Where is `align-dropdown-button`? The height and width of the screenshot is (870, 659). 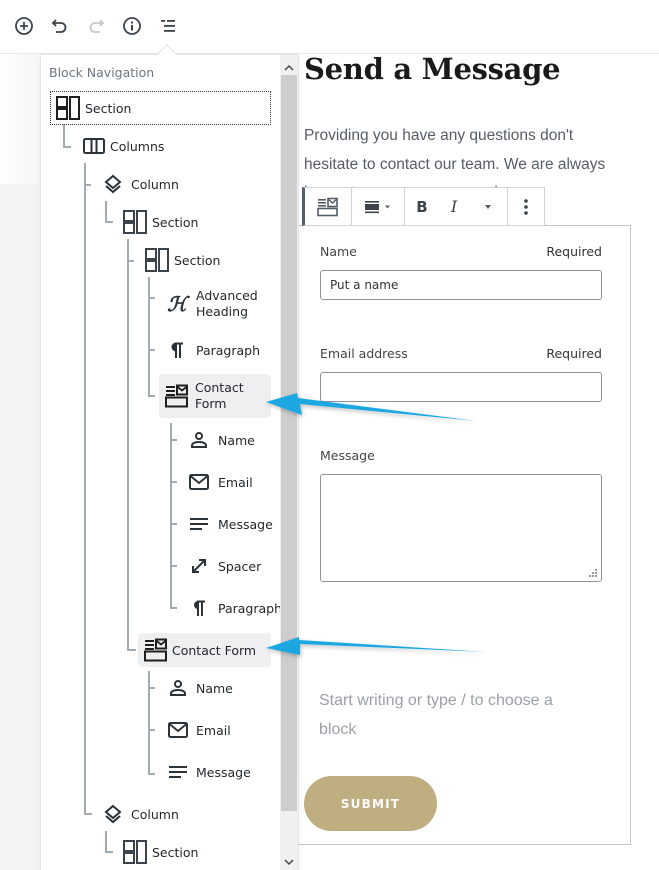 align-dropdown-button is located at coordinates (378, 206).